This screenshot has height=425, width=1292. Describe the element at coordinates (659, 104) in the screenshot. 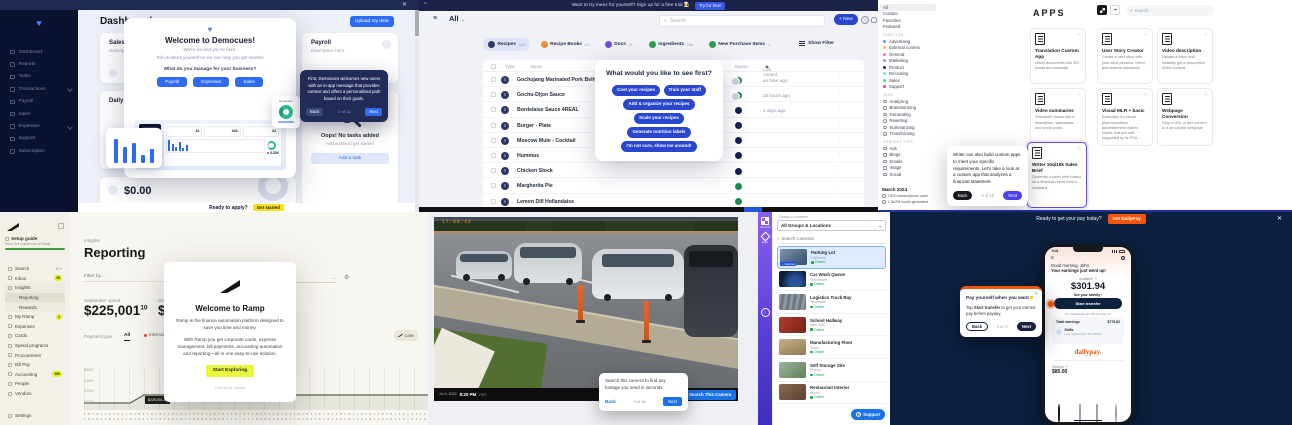

I see `option-button: Add & organize your recipes` at that location.